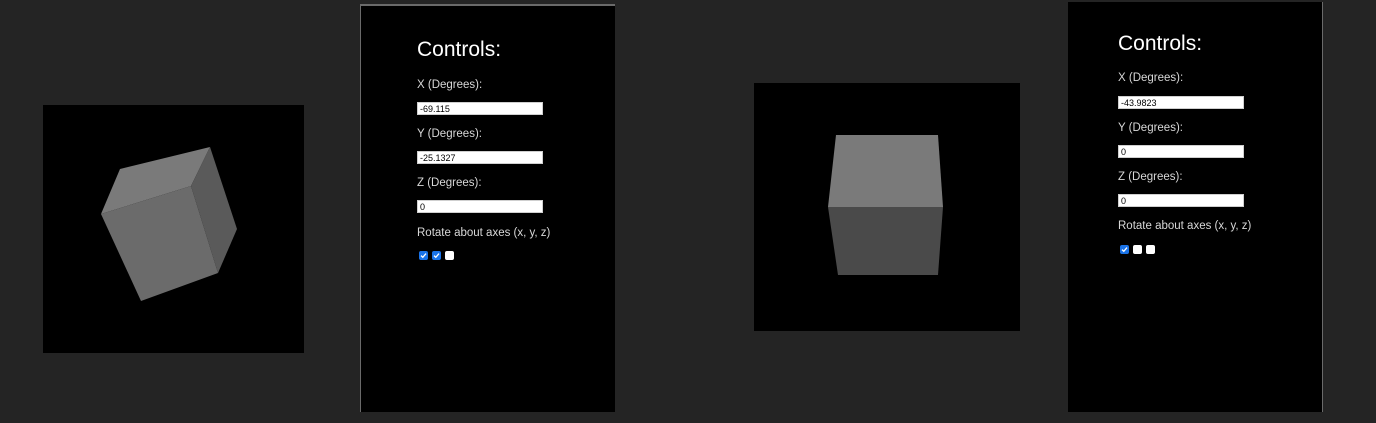 This screenshot has height=423, width=1376. I want to click on cube-bottom-face, so click(885, 241).